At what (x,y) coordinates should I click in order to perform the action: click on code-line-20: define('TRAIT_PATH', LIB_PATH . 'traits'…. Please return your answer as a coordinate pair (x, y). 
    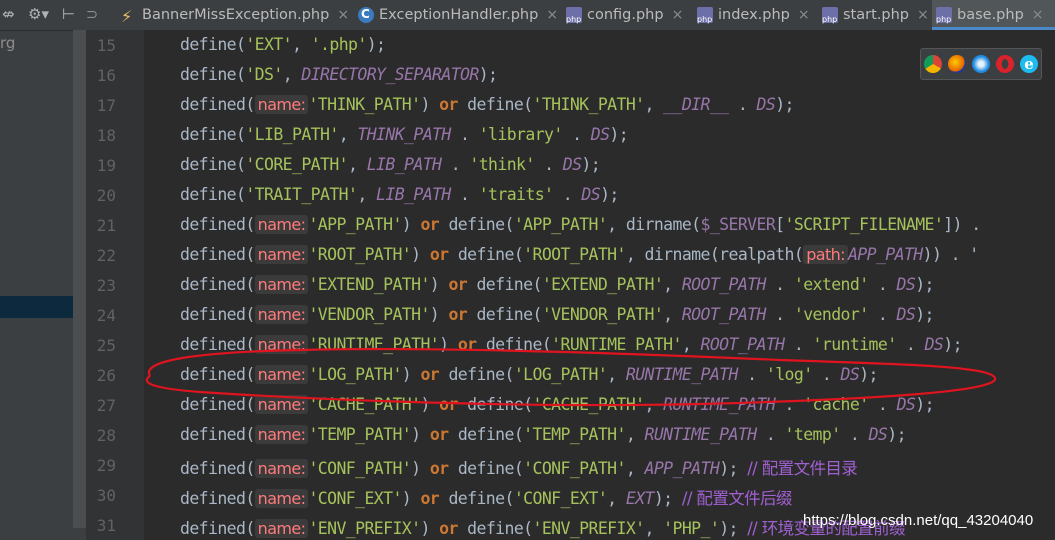
    Looking at the image, I should click on (399, 194).